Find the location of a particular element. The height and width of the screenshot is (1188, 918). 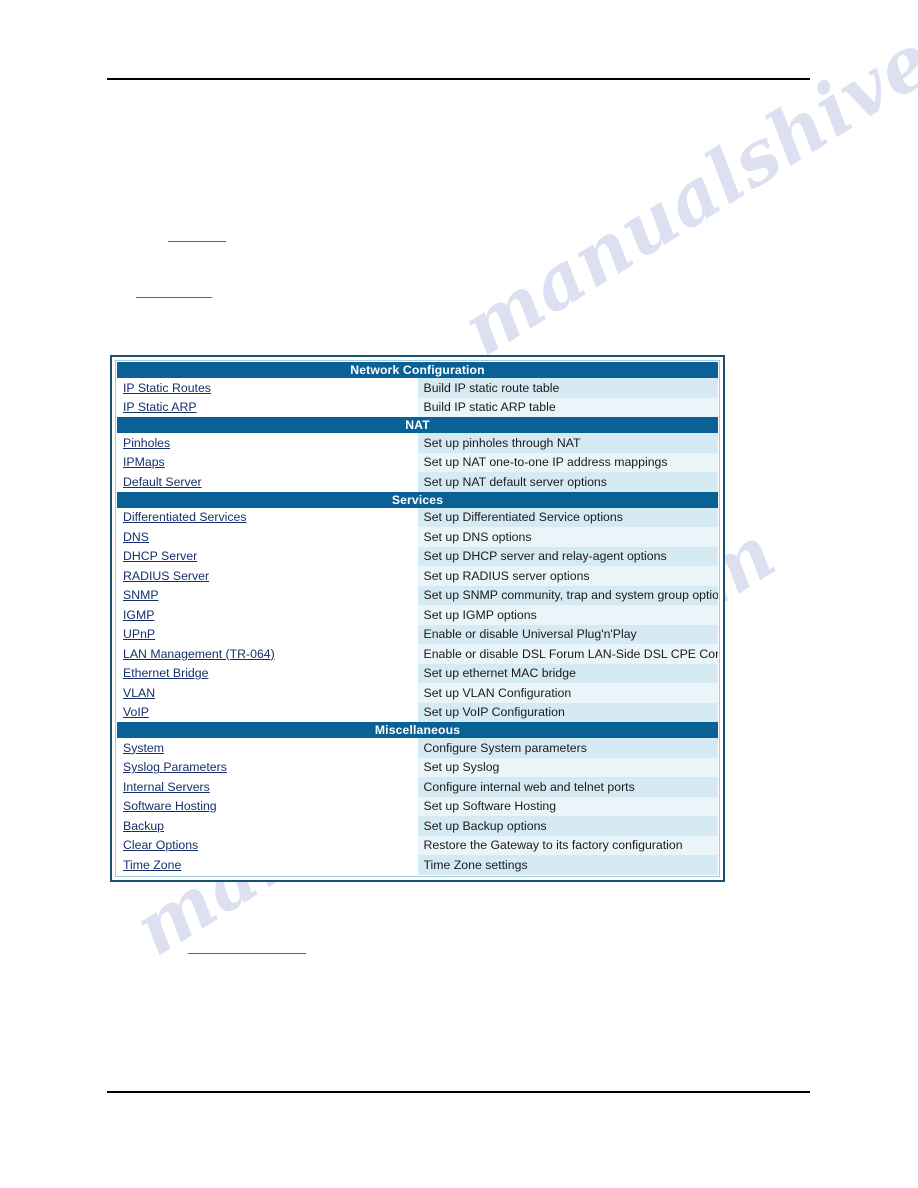

config-link: IP Static ARP is located at coordinates (160, 407).